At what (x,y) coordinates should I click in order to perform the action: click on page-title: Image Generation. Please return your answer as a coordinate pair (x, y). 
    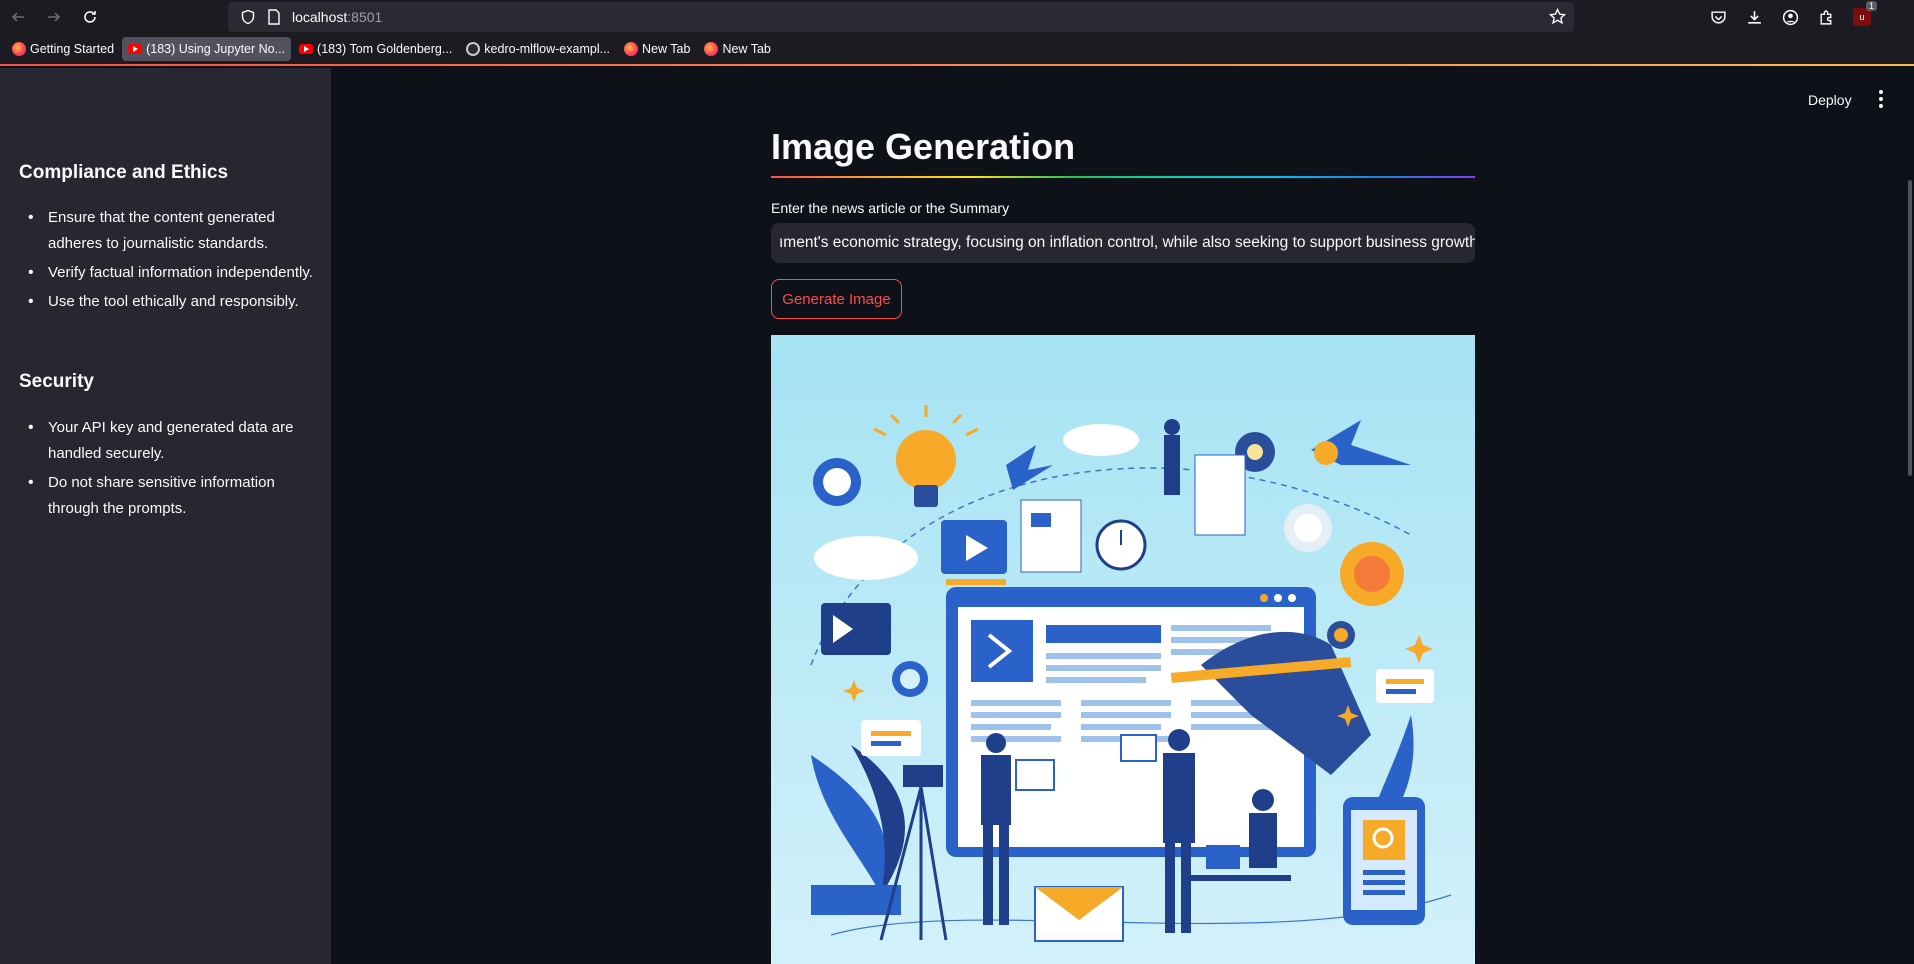
    Looking at the image, I should click on (923, 146).